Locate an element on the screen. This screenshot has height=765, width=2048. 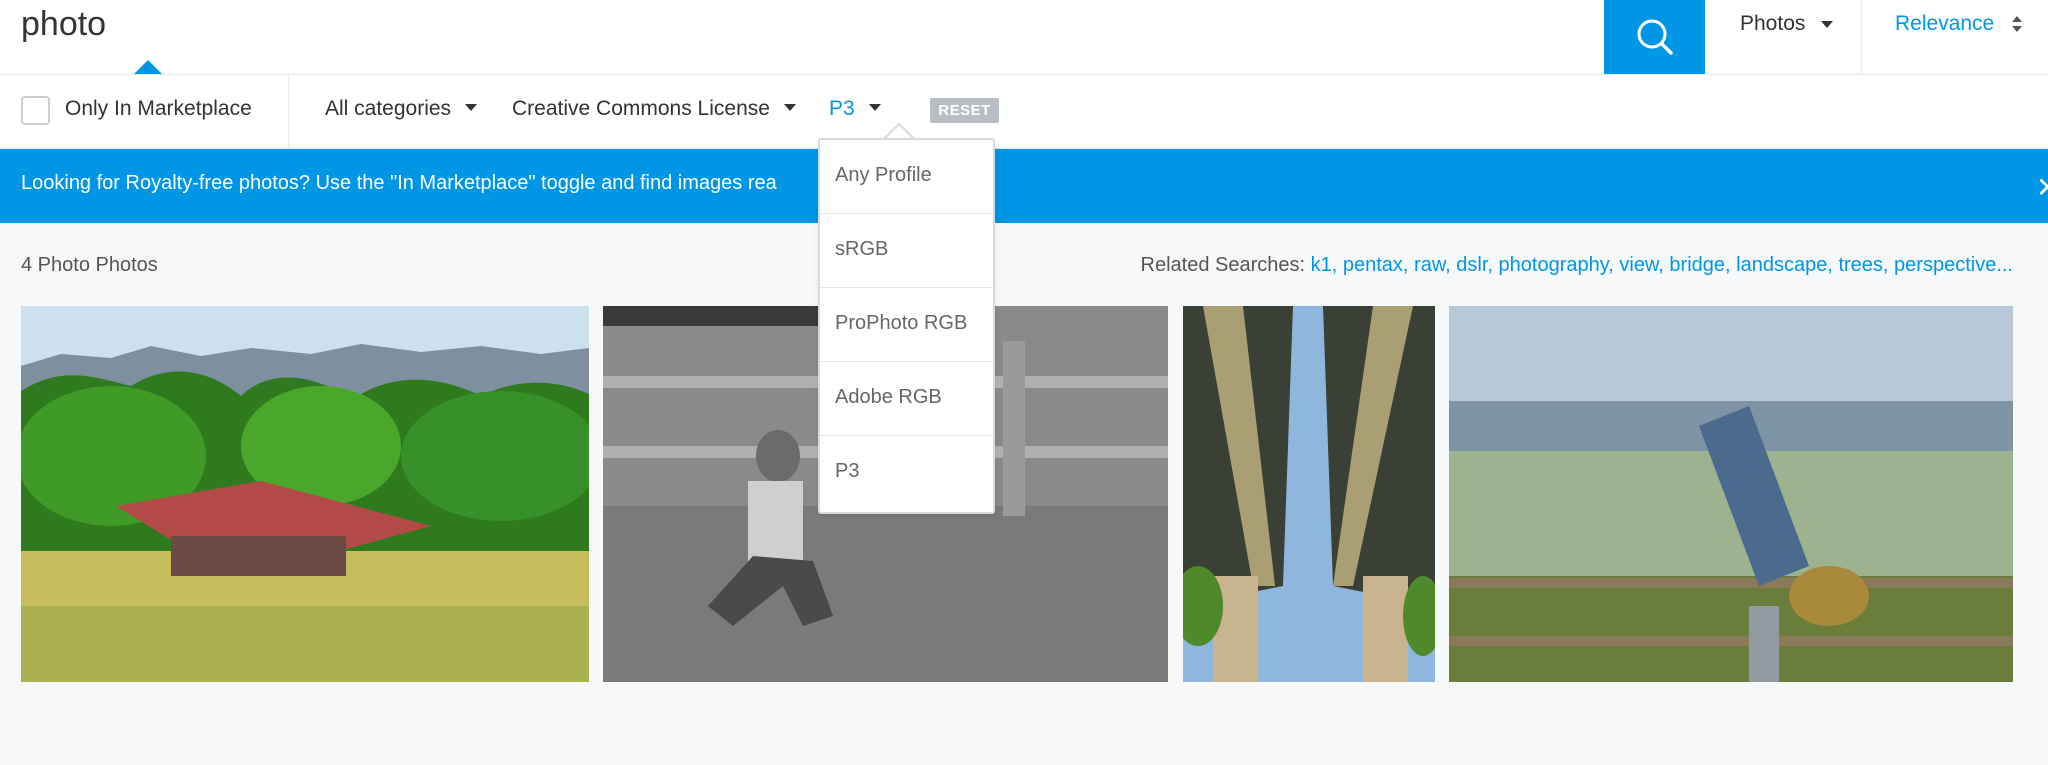
filter-divider is located at coordinates (288, 112).